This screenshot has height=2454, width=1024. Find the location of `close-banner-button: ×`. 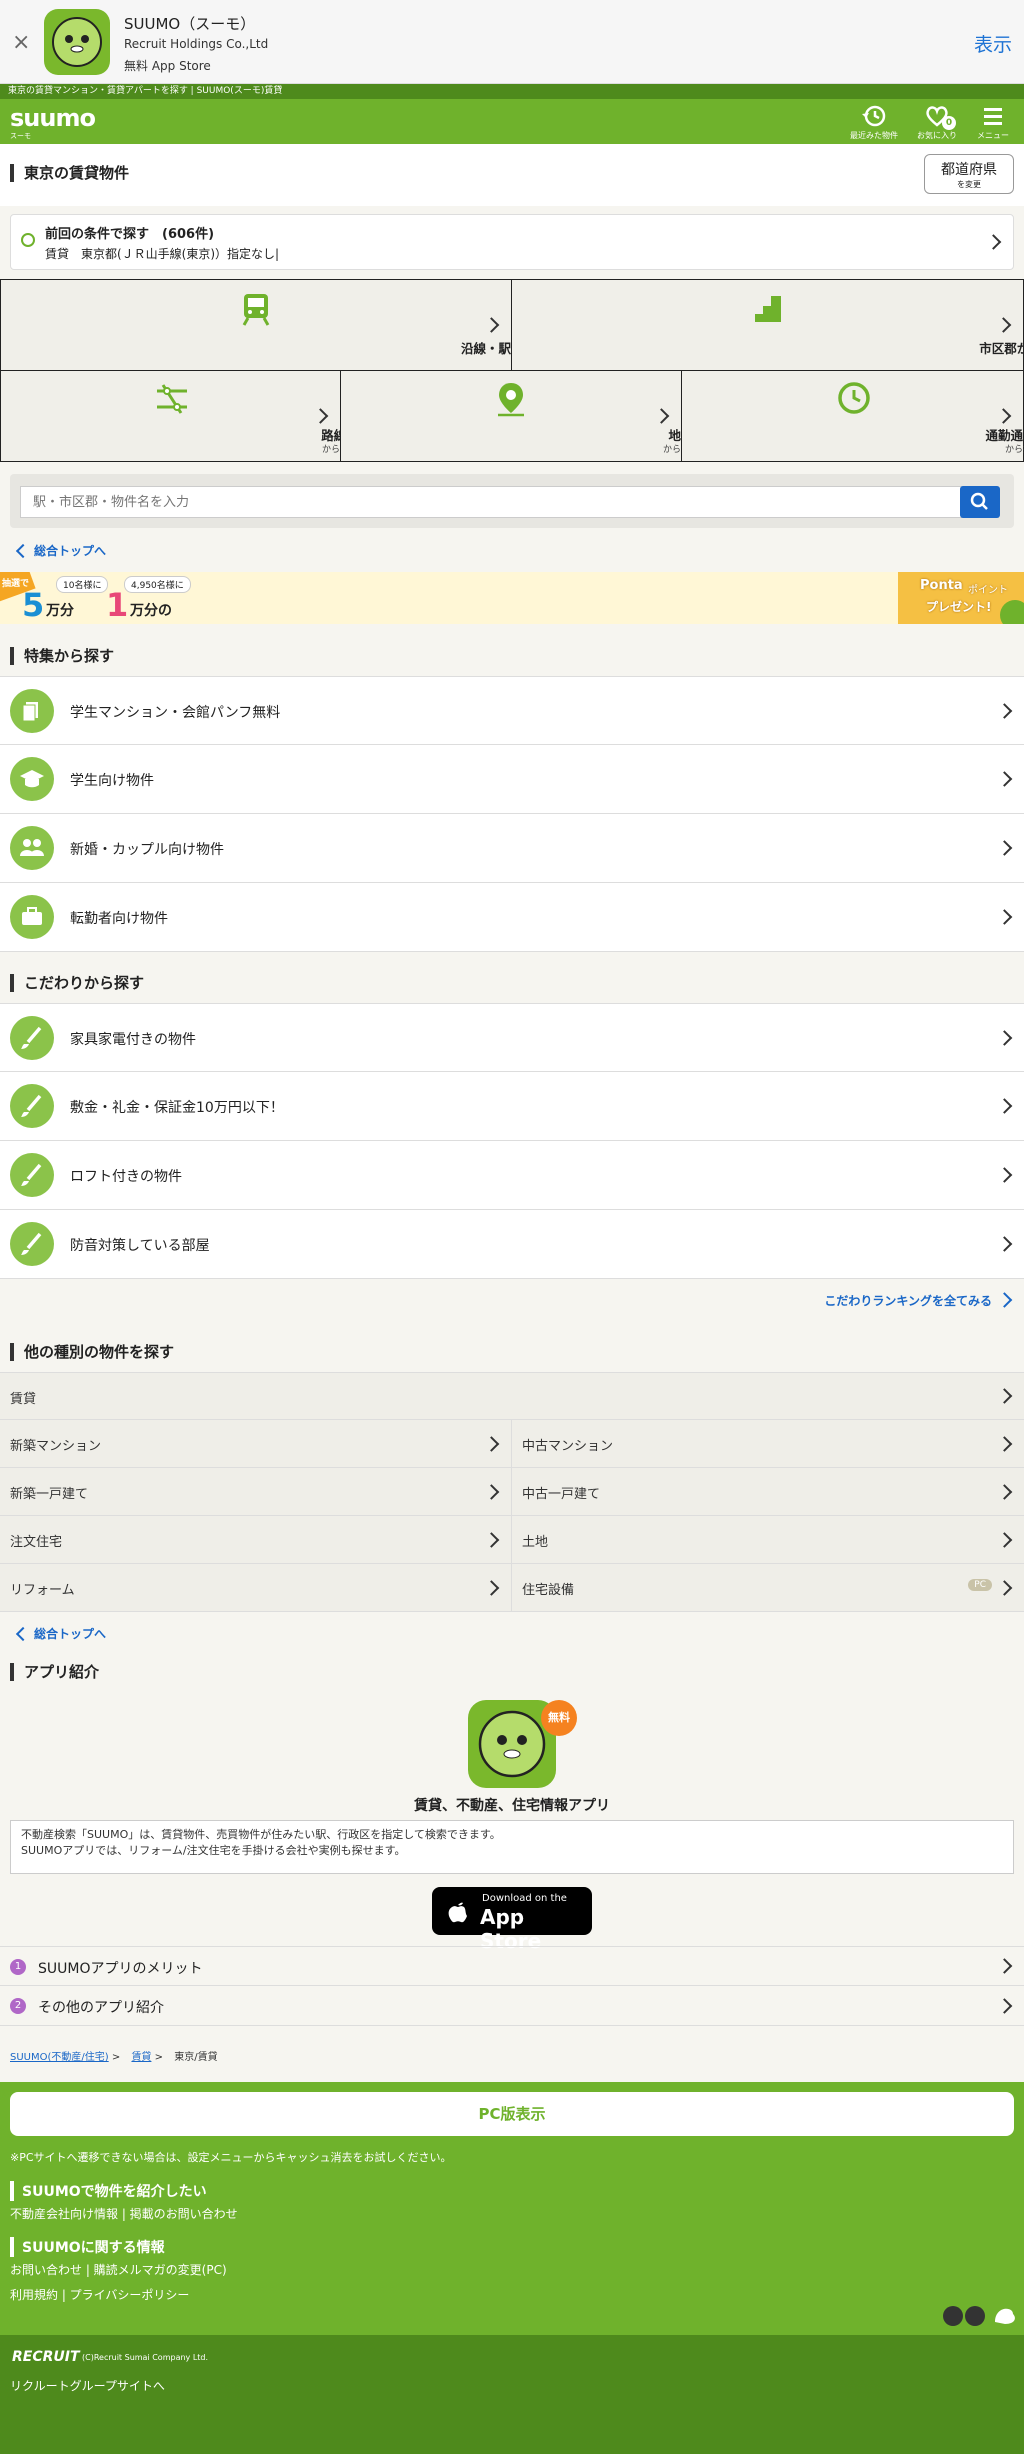

close-banner-button: × is located at coordinates (21, 42).